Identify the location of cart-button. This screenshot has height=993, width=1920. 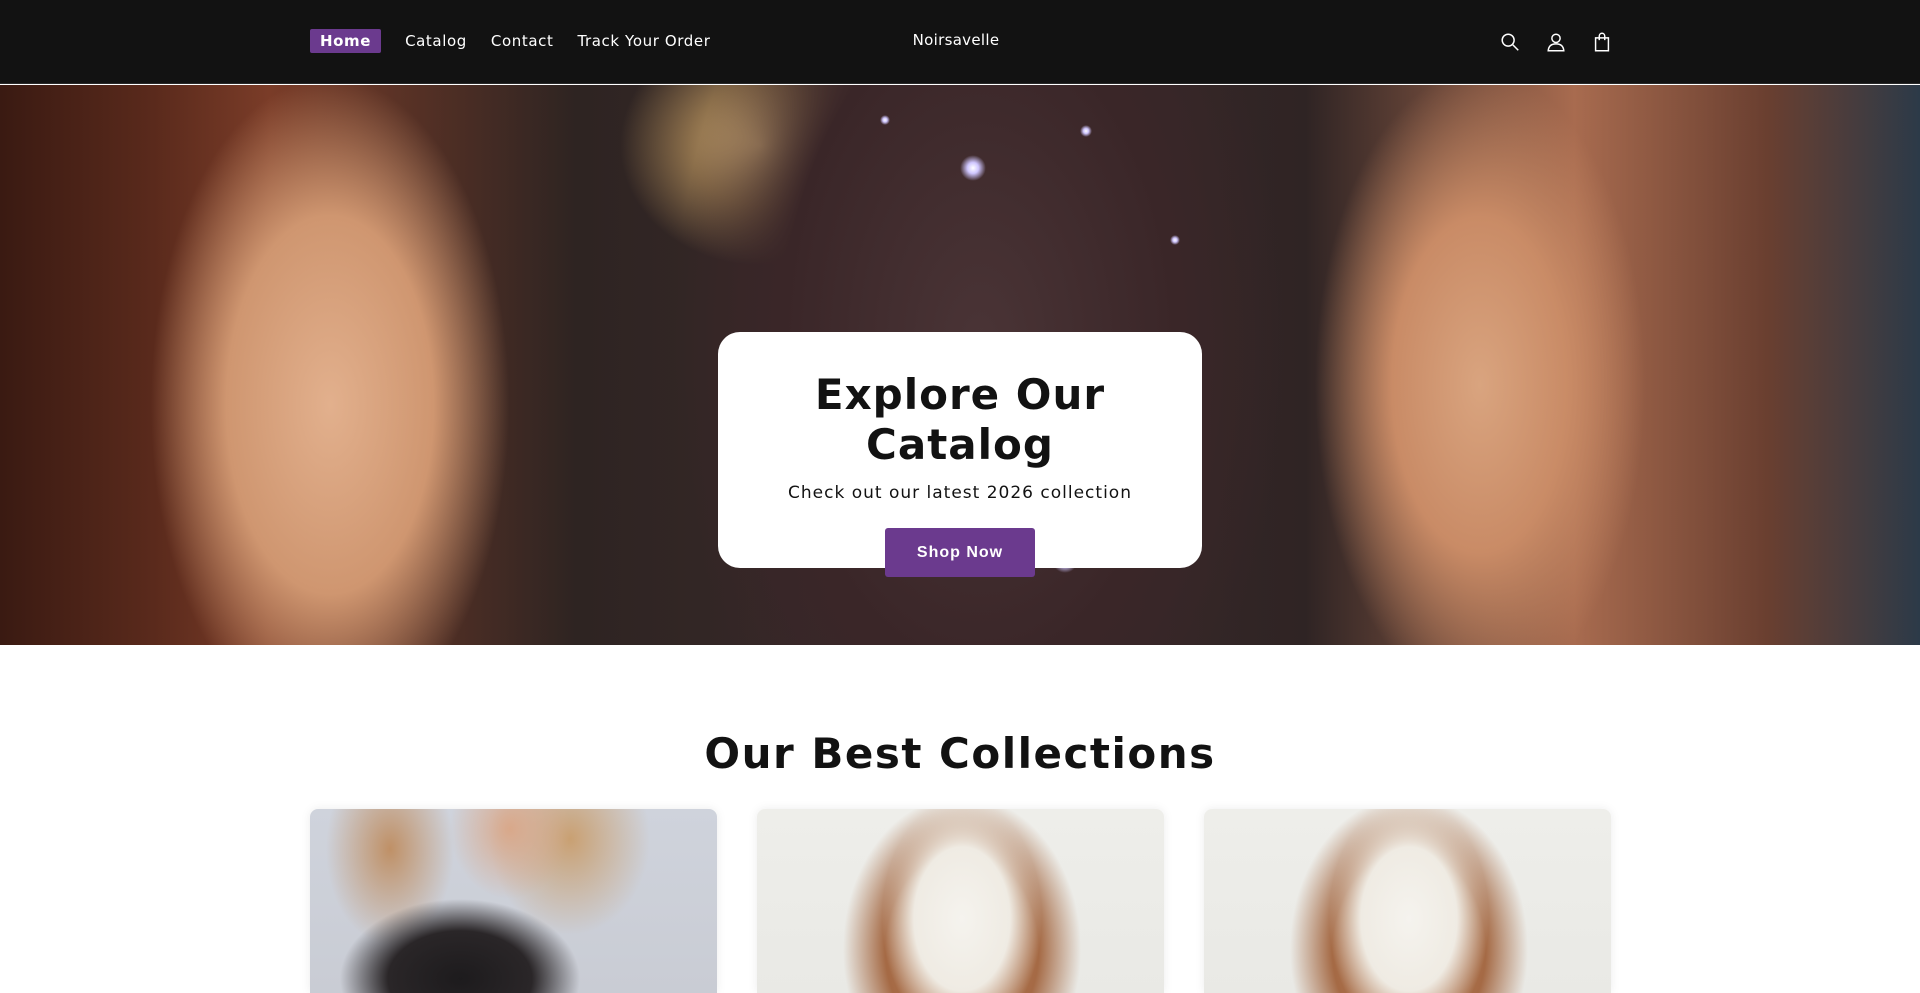
(1602, 42).